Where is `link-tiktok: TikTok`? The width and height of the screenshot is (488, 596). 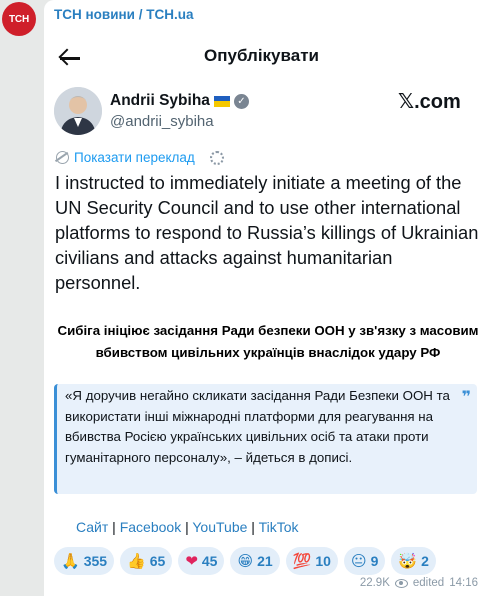
link-tiktok: TikTok is located at coordinates (279, 527).